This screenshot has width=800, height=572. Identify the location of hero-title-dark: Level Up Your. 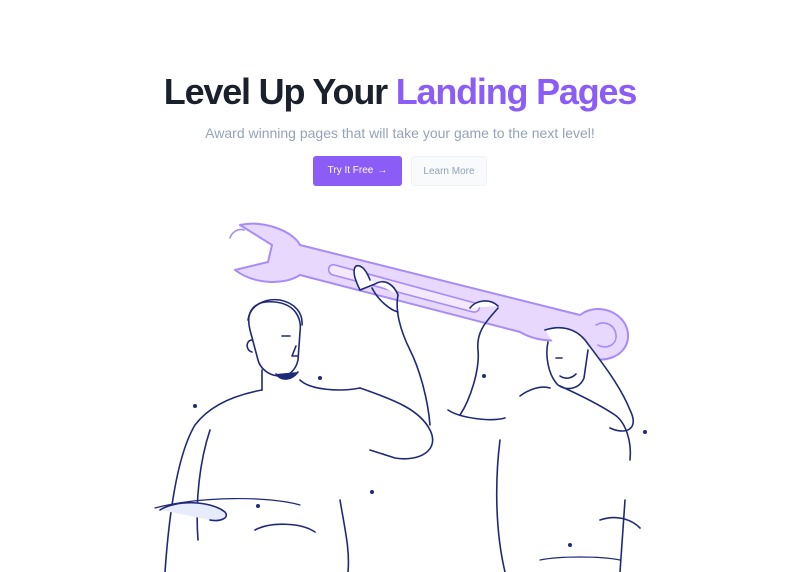
(279, 91).